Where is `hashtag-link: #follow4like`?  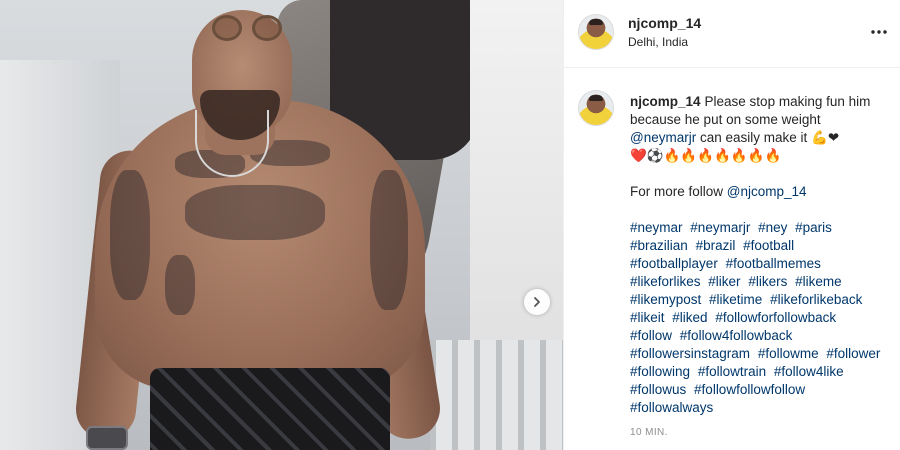 hashtag-link: #follow4like is located at coordinates (809, 371).